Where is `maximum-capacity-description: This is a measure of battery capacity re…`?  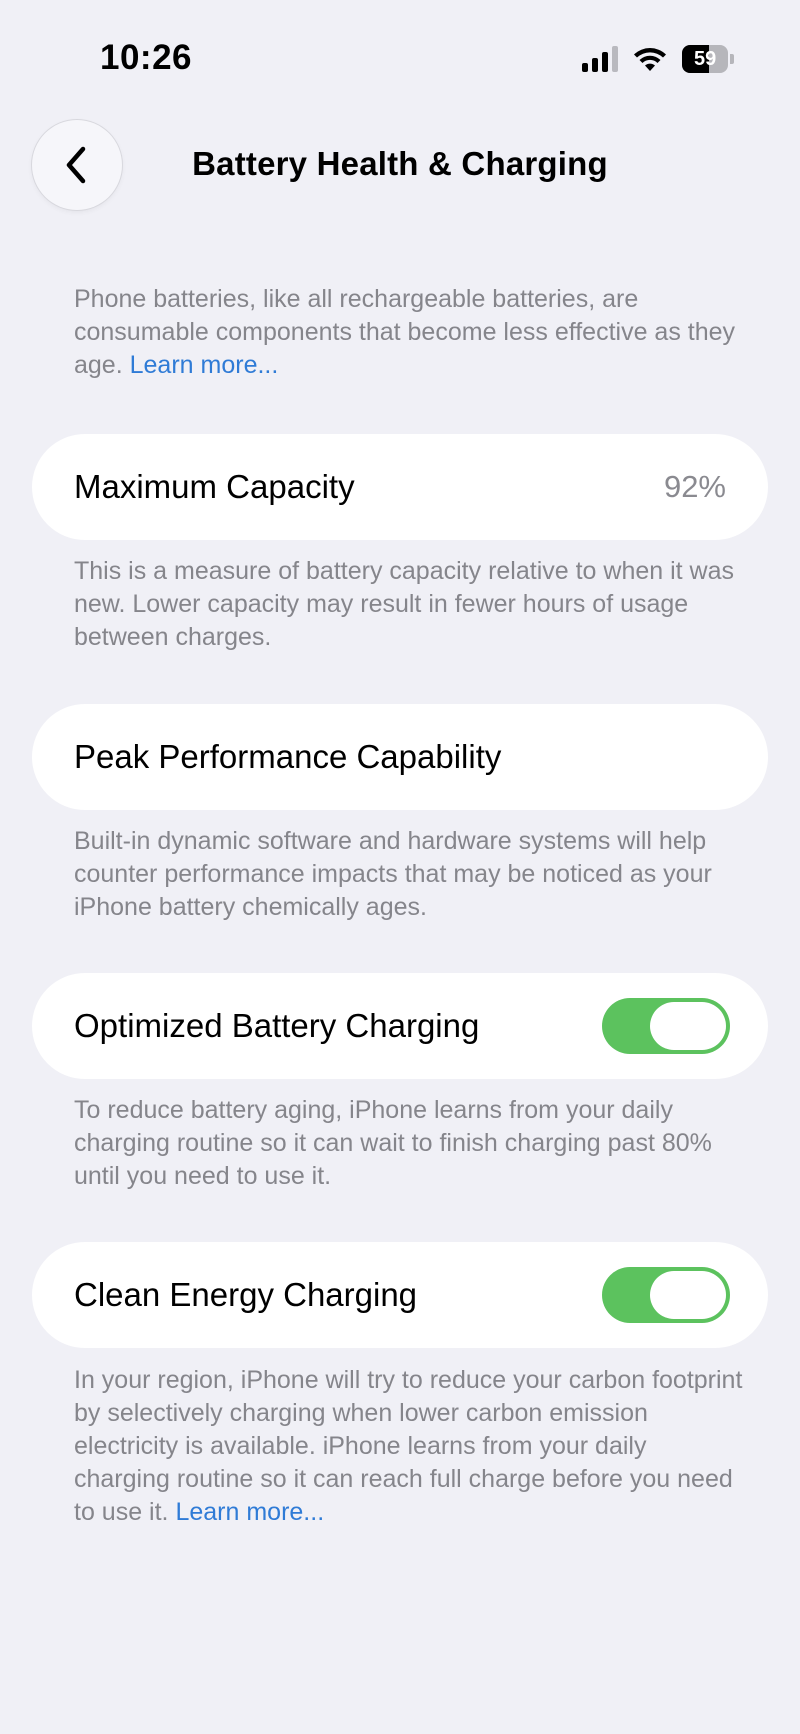
maximum-capacity-description: This is a measure of battery capacity re… is located at coordinates (404, 604).